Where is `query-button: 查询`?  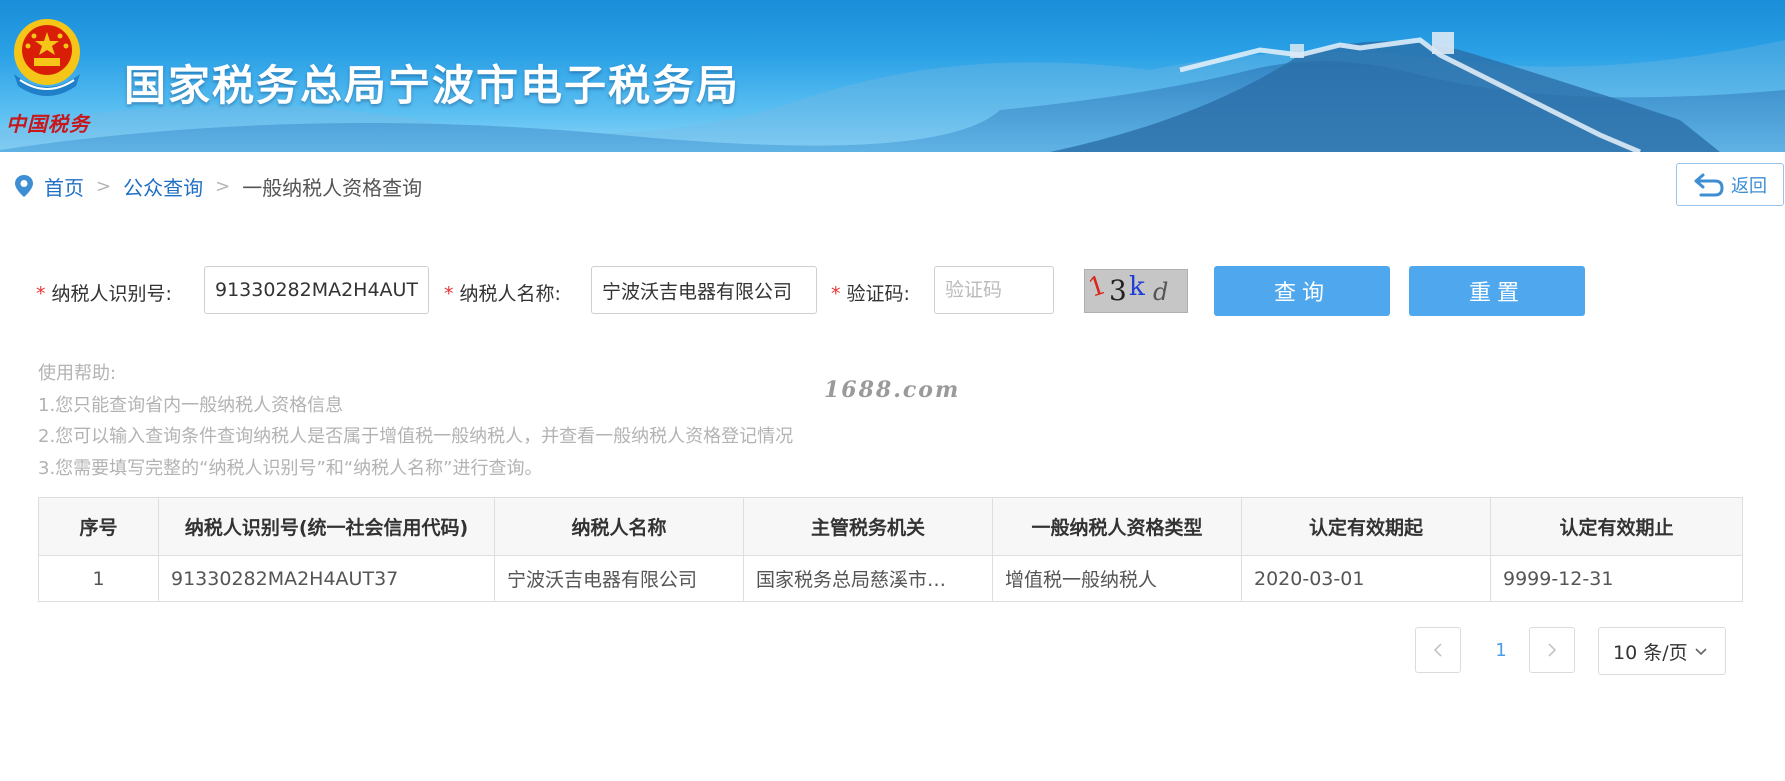 query-button: 查询 is located at coordinates (1302, 291).